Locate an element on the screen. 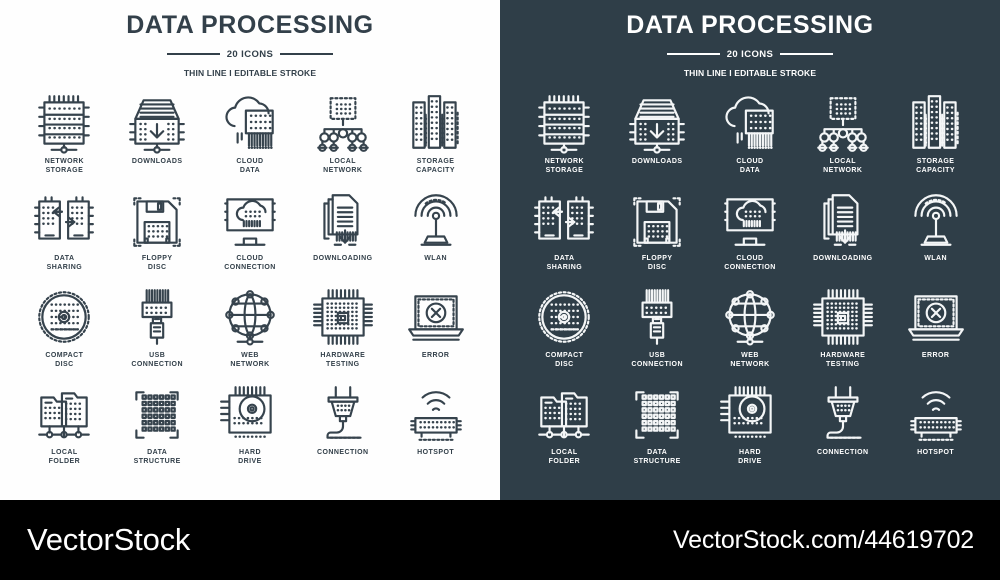 The height and width of the screenshot is (580, 1000). usb-connection-icon is located at coordinates (157, 316).